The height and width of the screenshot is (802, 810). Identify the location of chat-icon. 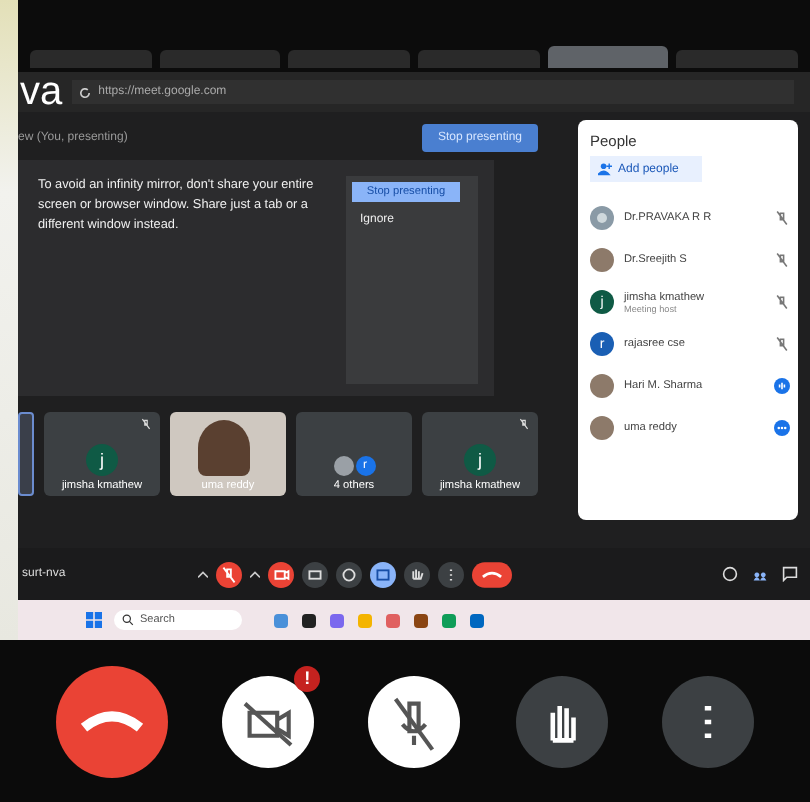
(790, 574).